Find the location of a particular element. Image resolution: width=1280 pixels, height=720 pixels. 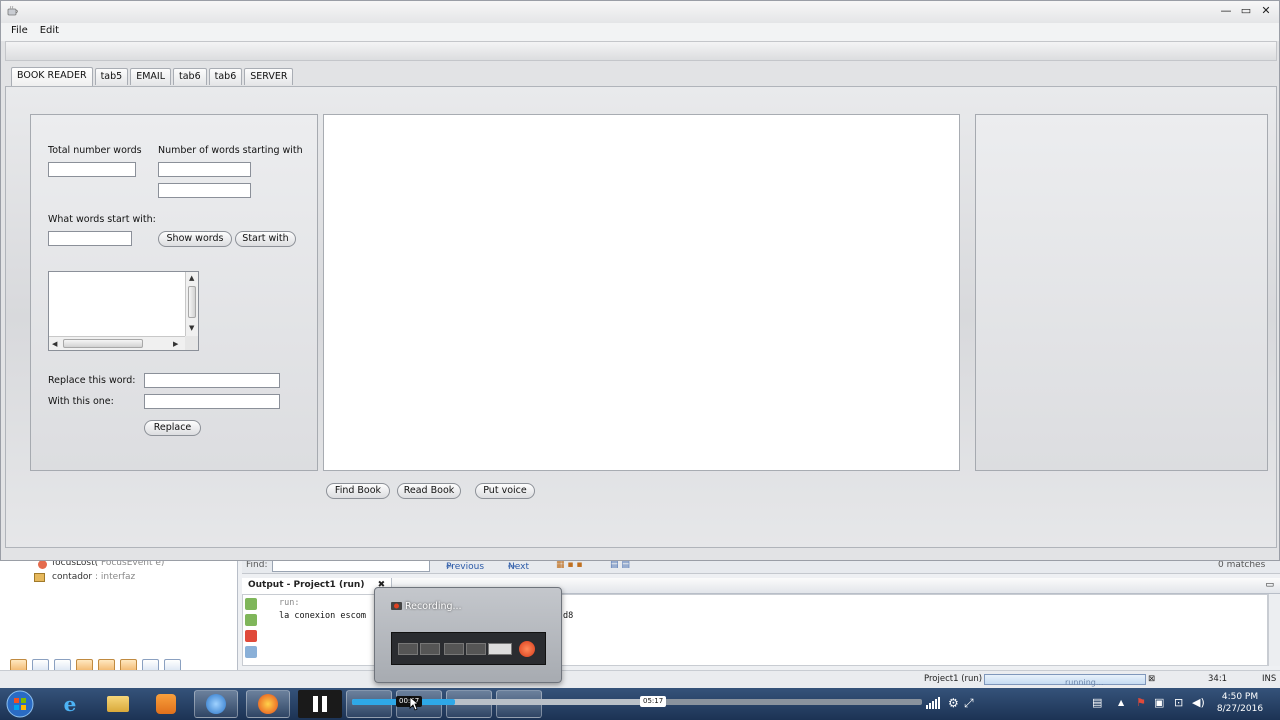

caret-position: 34:1 is located at coordinates (1218, 679).